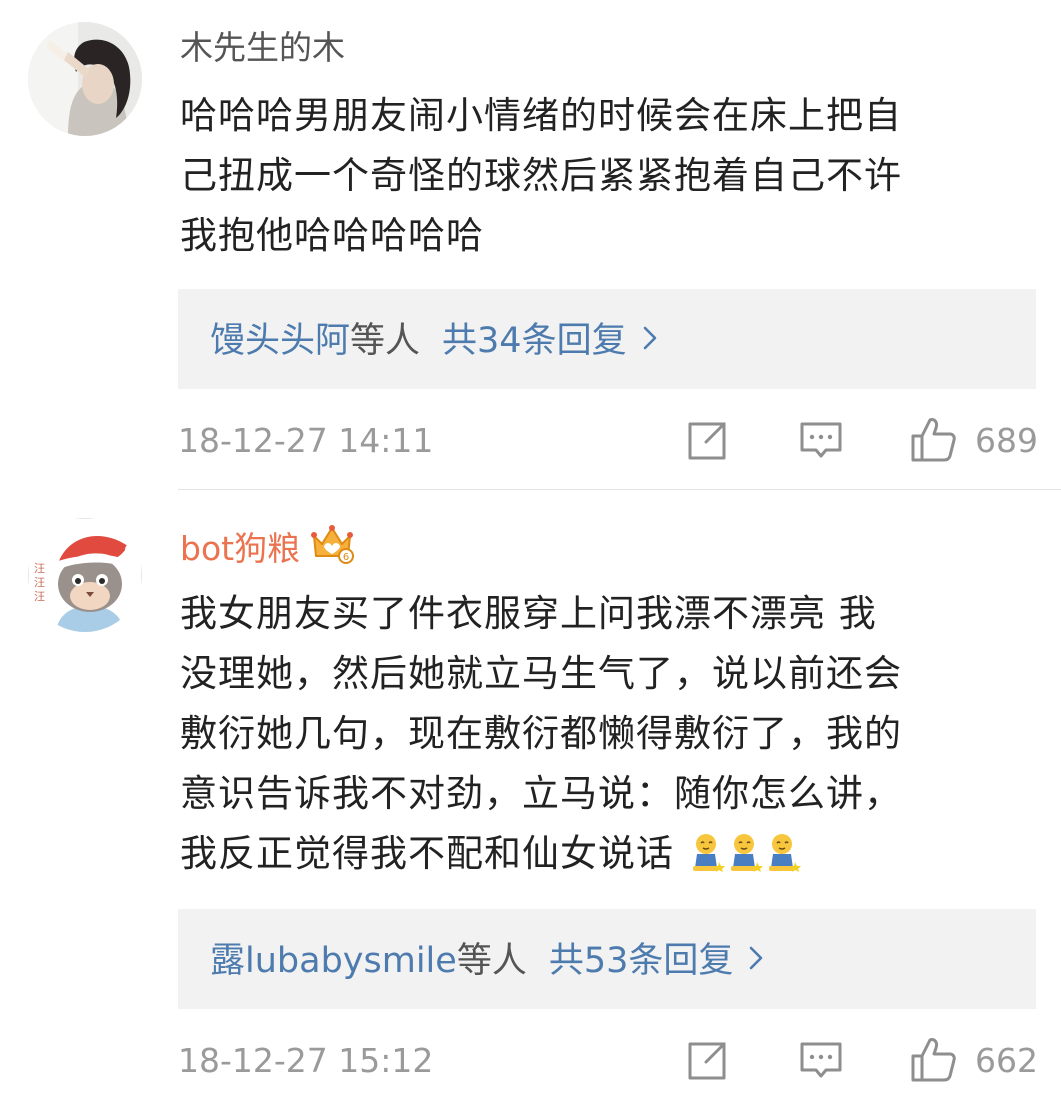 The height and width of the screenshot is (1106, 1061). I want to click on reply-users: 馒头头阿, so click(280, 341).